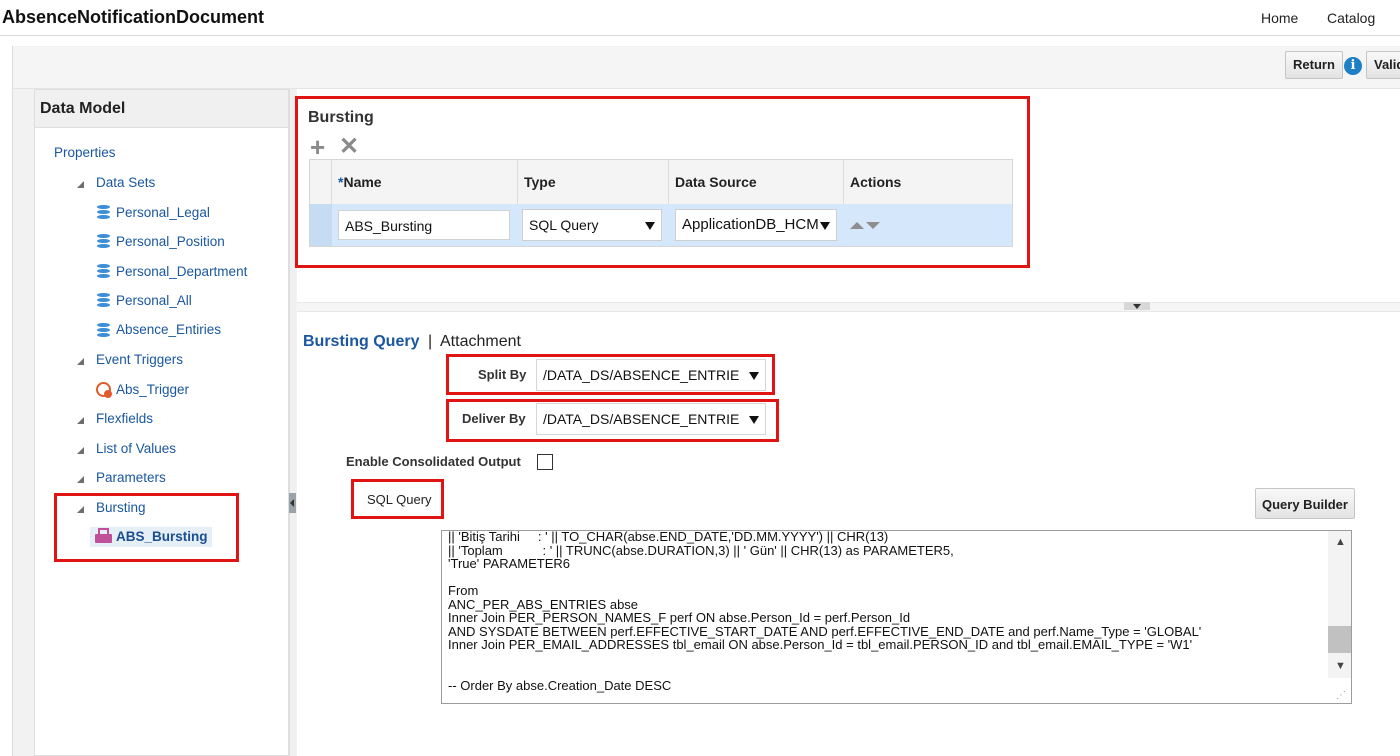  Describe the element at coordinates (433, 461) in the screenshot. I see `enable-consolidated-output-label: Enable Consolidated Output` at that location.